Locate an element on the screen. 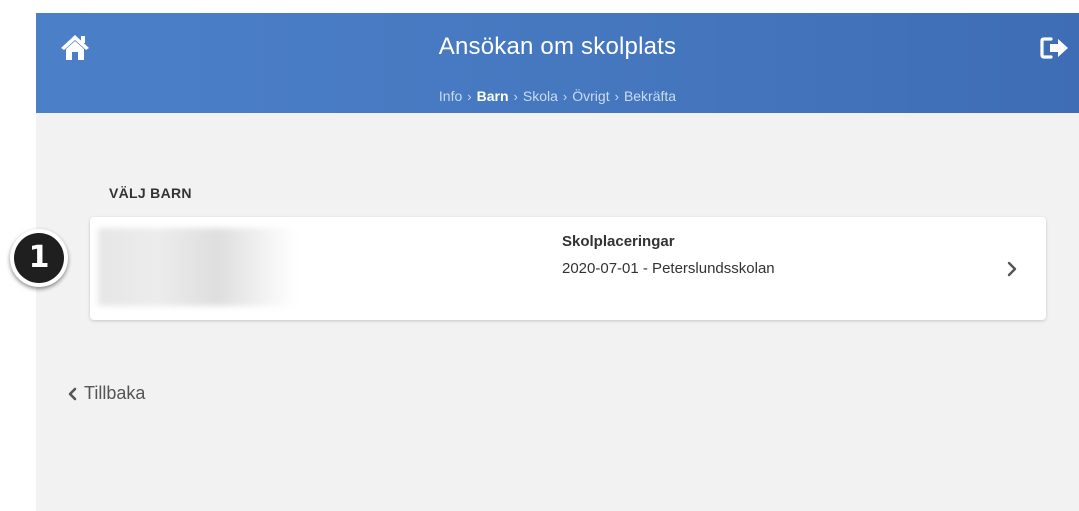 This screenshot has height=511, width=1079. back-label: Tillbaka is located at coordinates (115, 393).